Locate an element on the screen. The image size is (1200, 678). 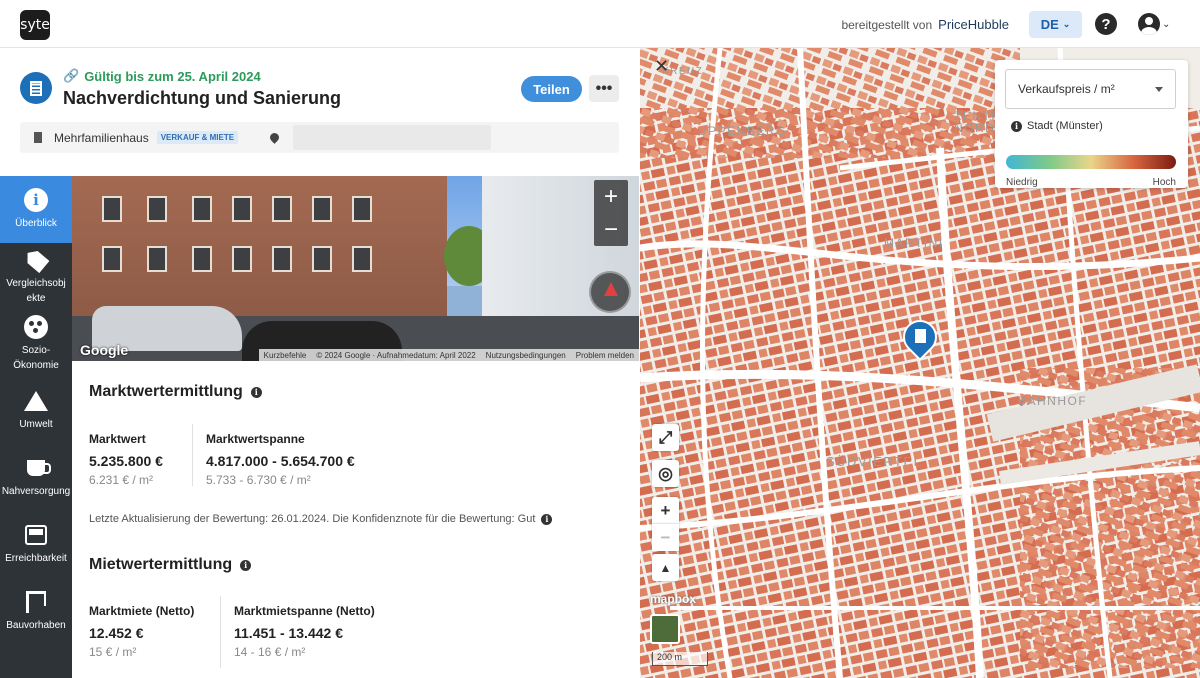
account-menu: ⌄ is located at coordinates (1154, 24).